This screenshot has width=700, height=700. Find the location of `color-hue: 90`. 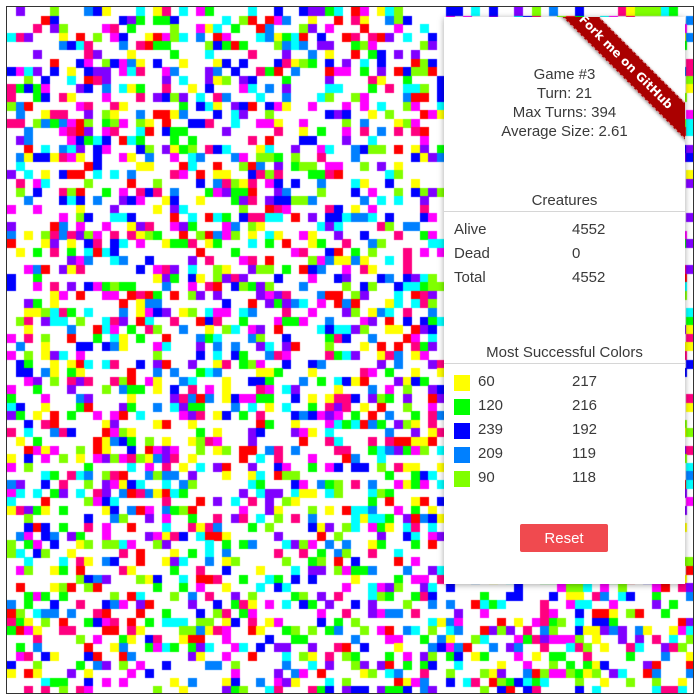

color-hue: 90 is located at coordinates (486, 477).